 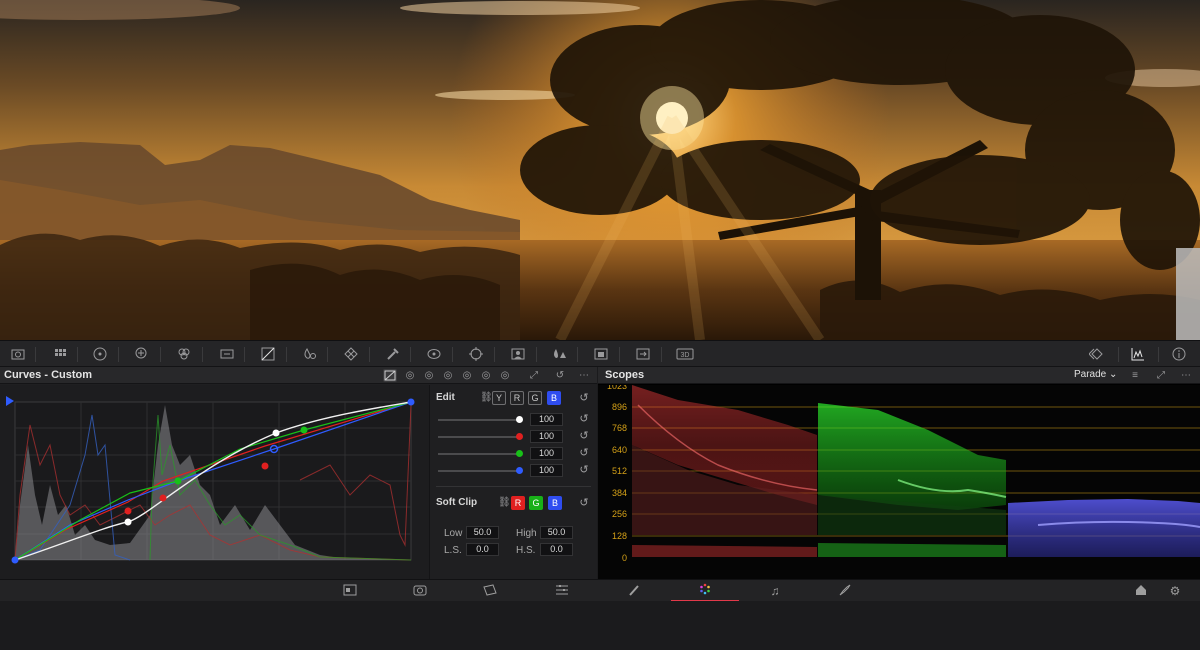 I want to click on soft-clip-link-icon: ⛓, so click(x=504, y=503).